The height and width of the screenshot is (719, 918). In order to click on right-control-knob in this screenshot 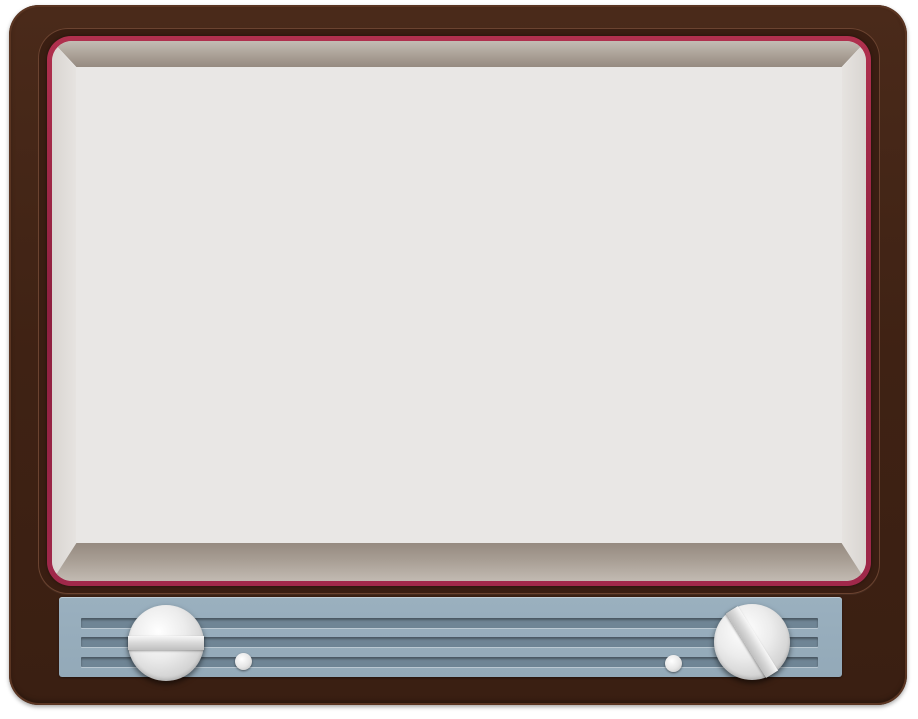, I will do `click(752, 642)`.